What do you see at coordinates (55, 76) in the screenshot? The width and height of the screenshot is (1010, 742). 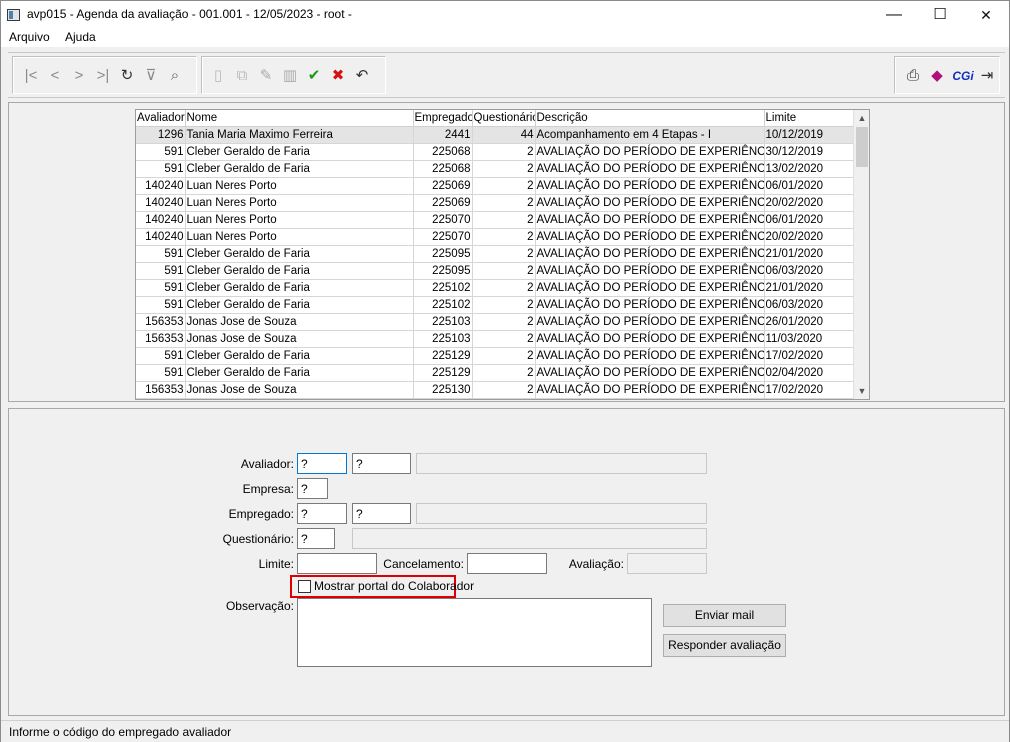 I see `previous-record-icon: <` at bounding box center [55, 76].